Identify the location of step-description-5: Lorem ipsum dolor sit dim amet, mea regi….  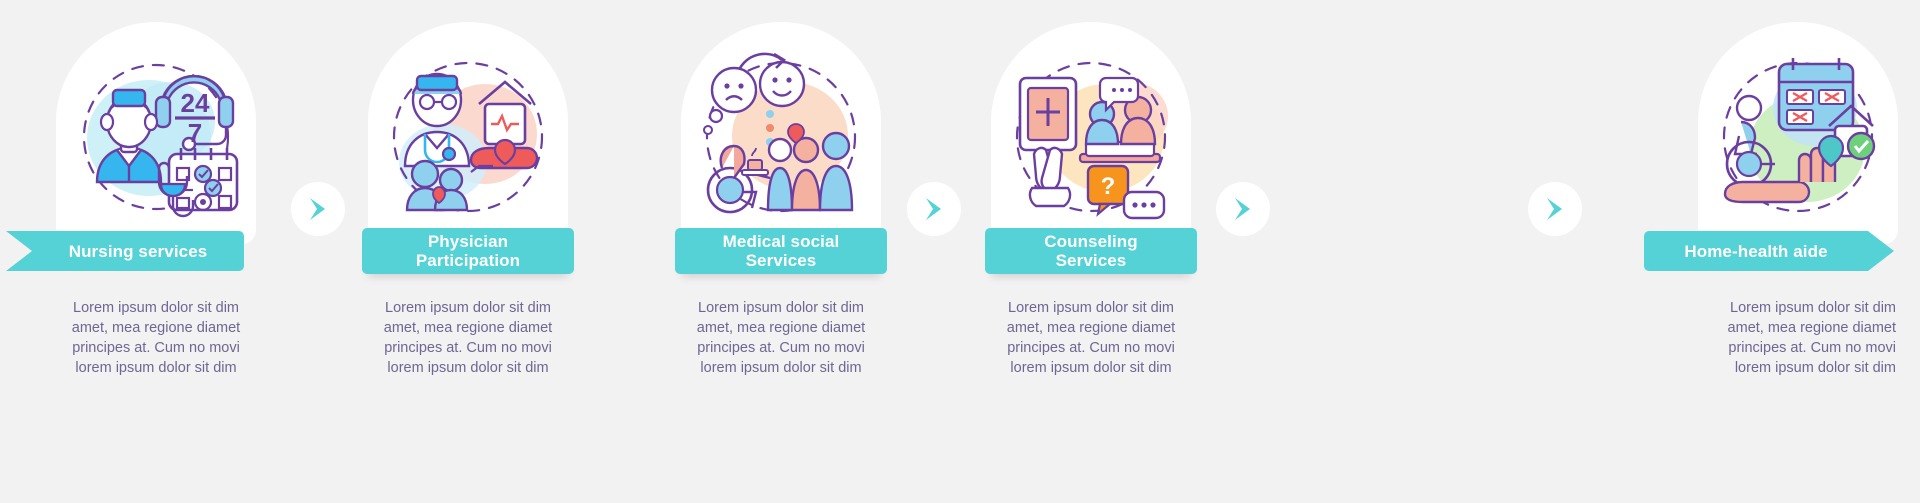
(1811, 338).